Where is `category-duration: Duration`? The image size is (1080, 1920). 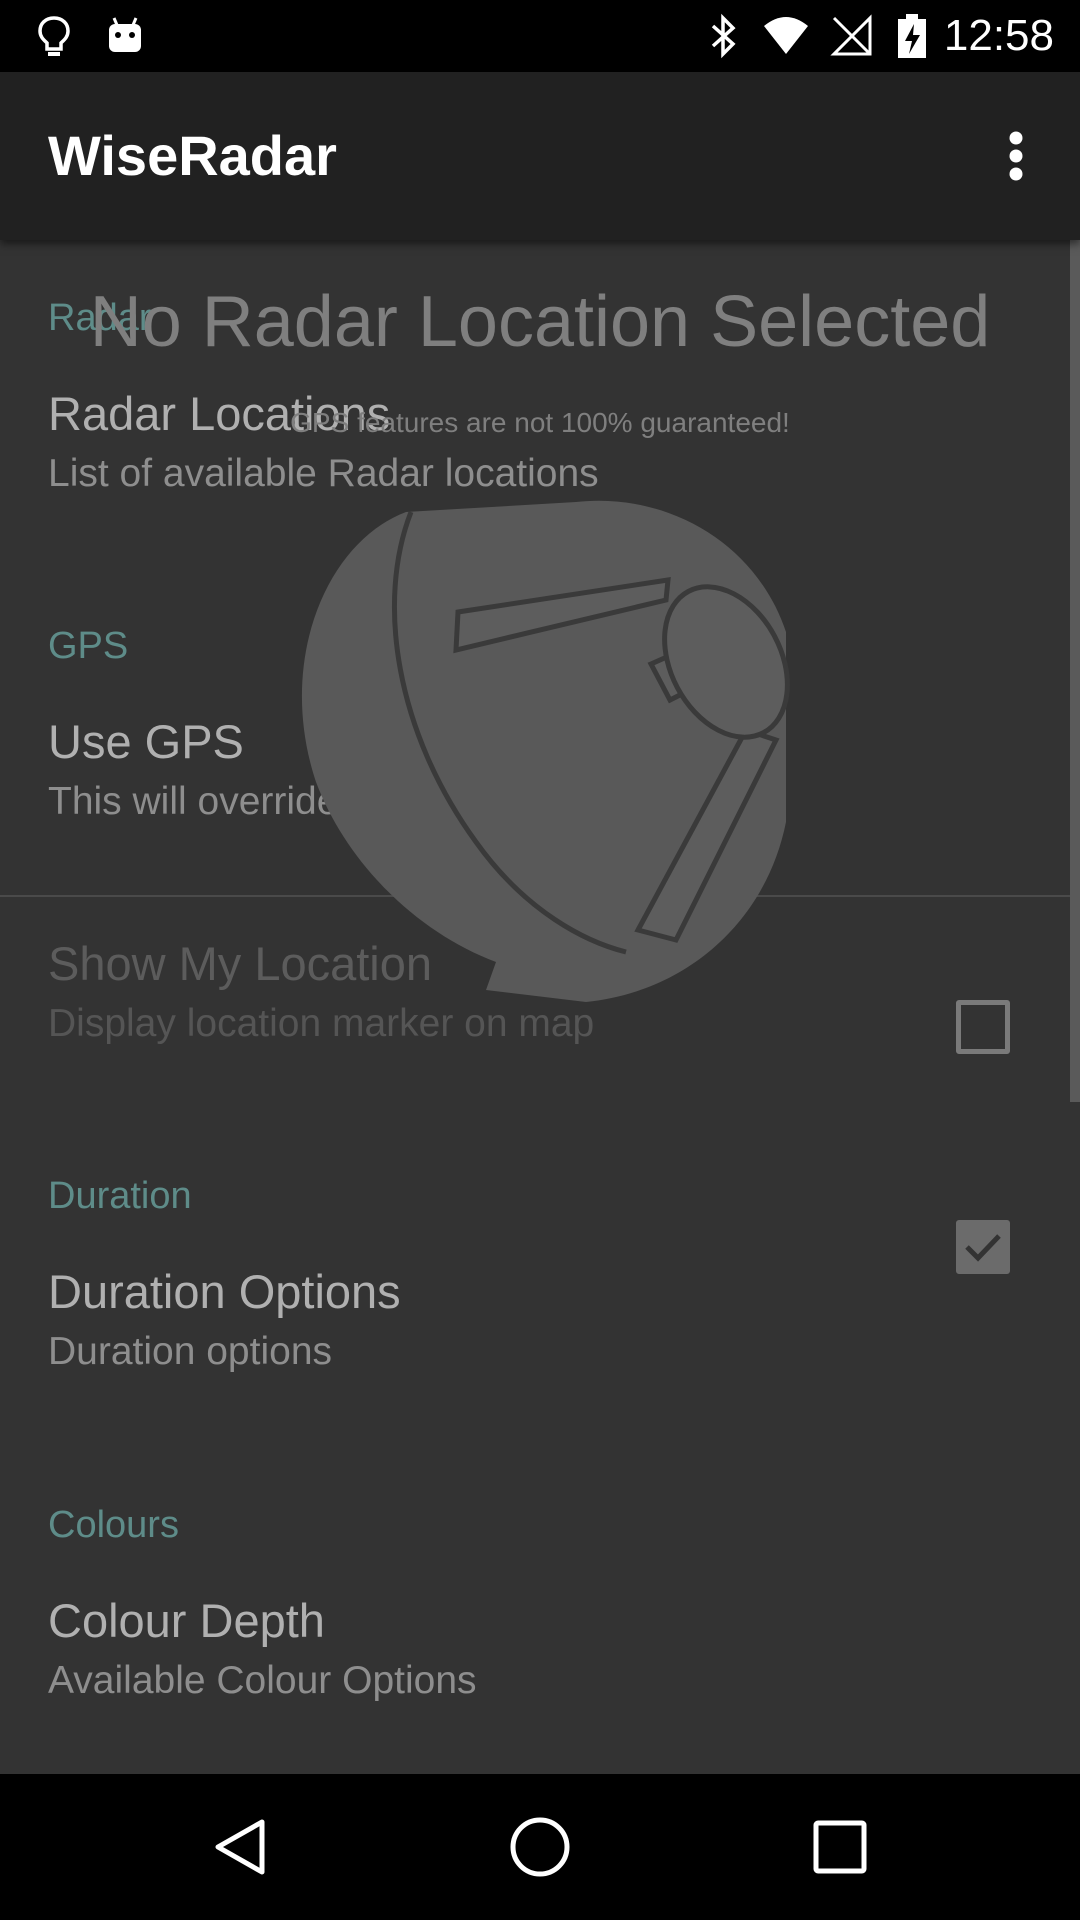
category-duration: Duration is located at coordinates (120, 1196).